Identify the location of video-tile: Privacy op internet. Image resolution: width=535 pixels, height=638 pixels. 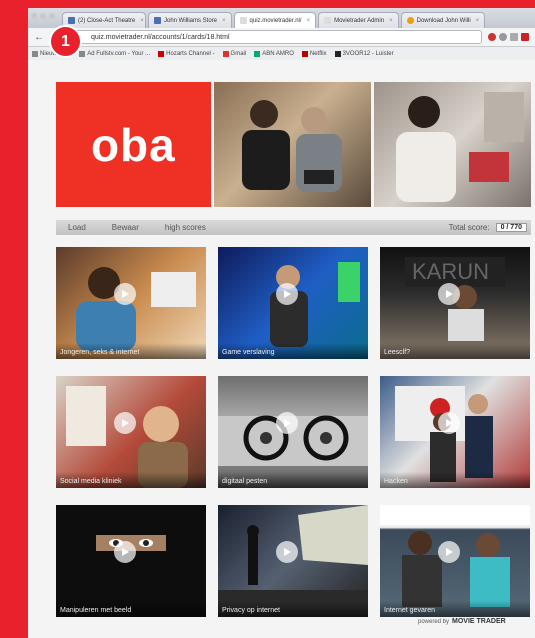
(293, 561).